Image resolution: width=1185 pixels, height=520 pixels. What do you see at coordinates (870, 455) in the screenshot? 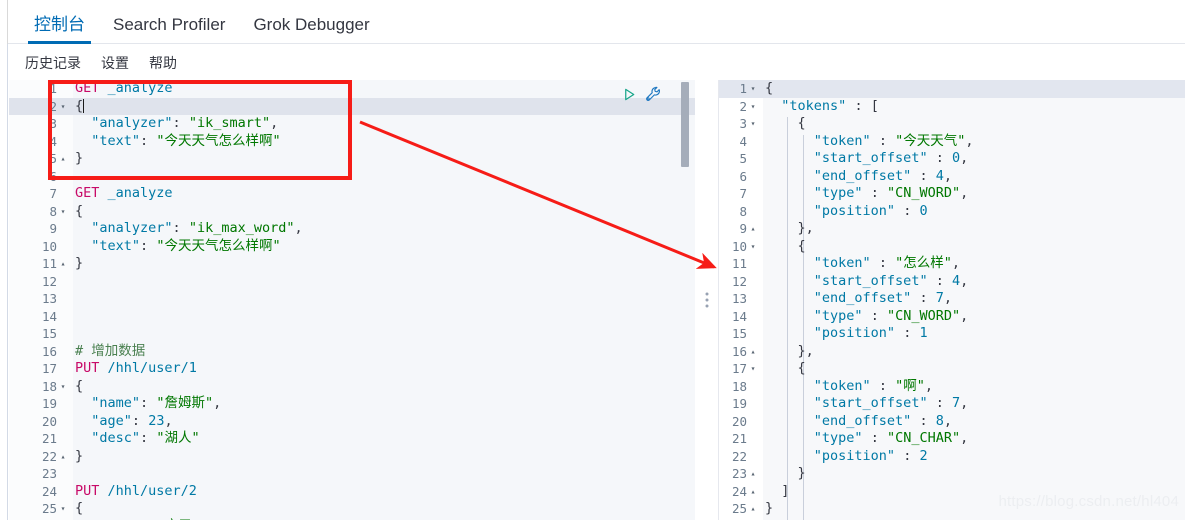
I see `code-line-text: "position" : 2` at bounding box center [870, 455].